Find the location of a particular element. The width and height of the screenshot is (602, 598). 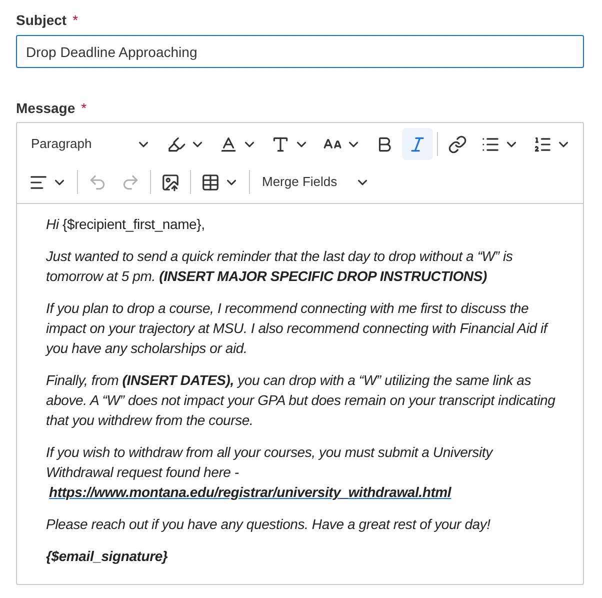

message-label: Message is located at coordinates (46, 108).